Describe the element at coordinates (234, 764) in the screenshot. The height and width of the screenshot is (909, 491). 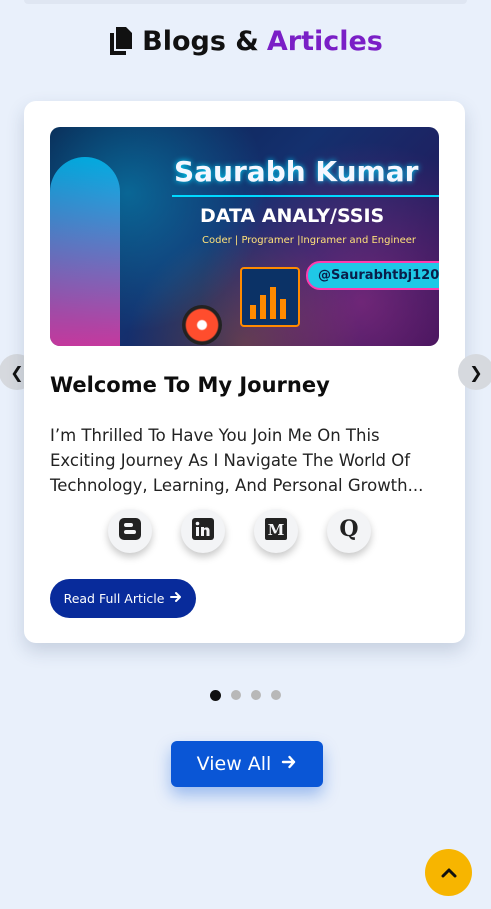
I see `view-all-label: View All` at that location.